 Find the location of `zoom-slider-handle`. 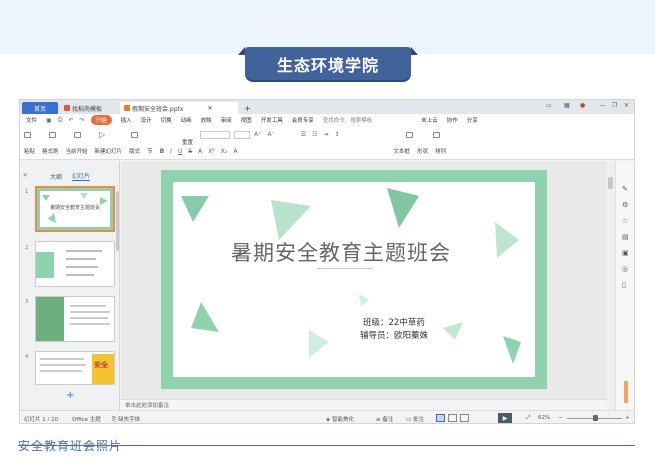

zoom-slider-handle is located at coordinates (595, 418).